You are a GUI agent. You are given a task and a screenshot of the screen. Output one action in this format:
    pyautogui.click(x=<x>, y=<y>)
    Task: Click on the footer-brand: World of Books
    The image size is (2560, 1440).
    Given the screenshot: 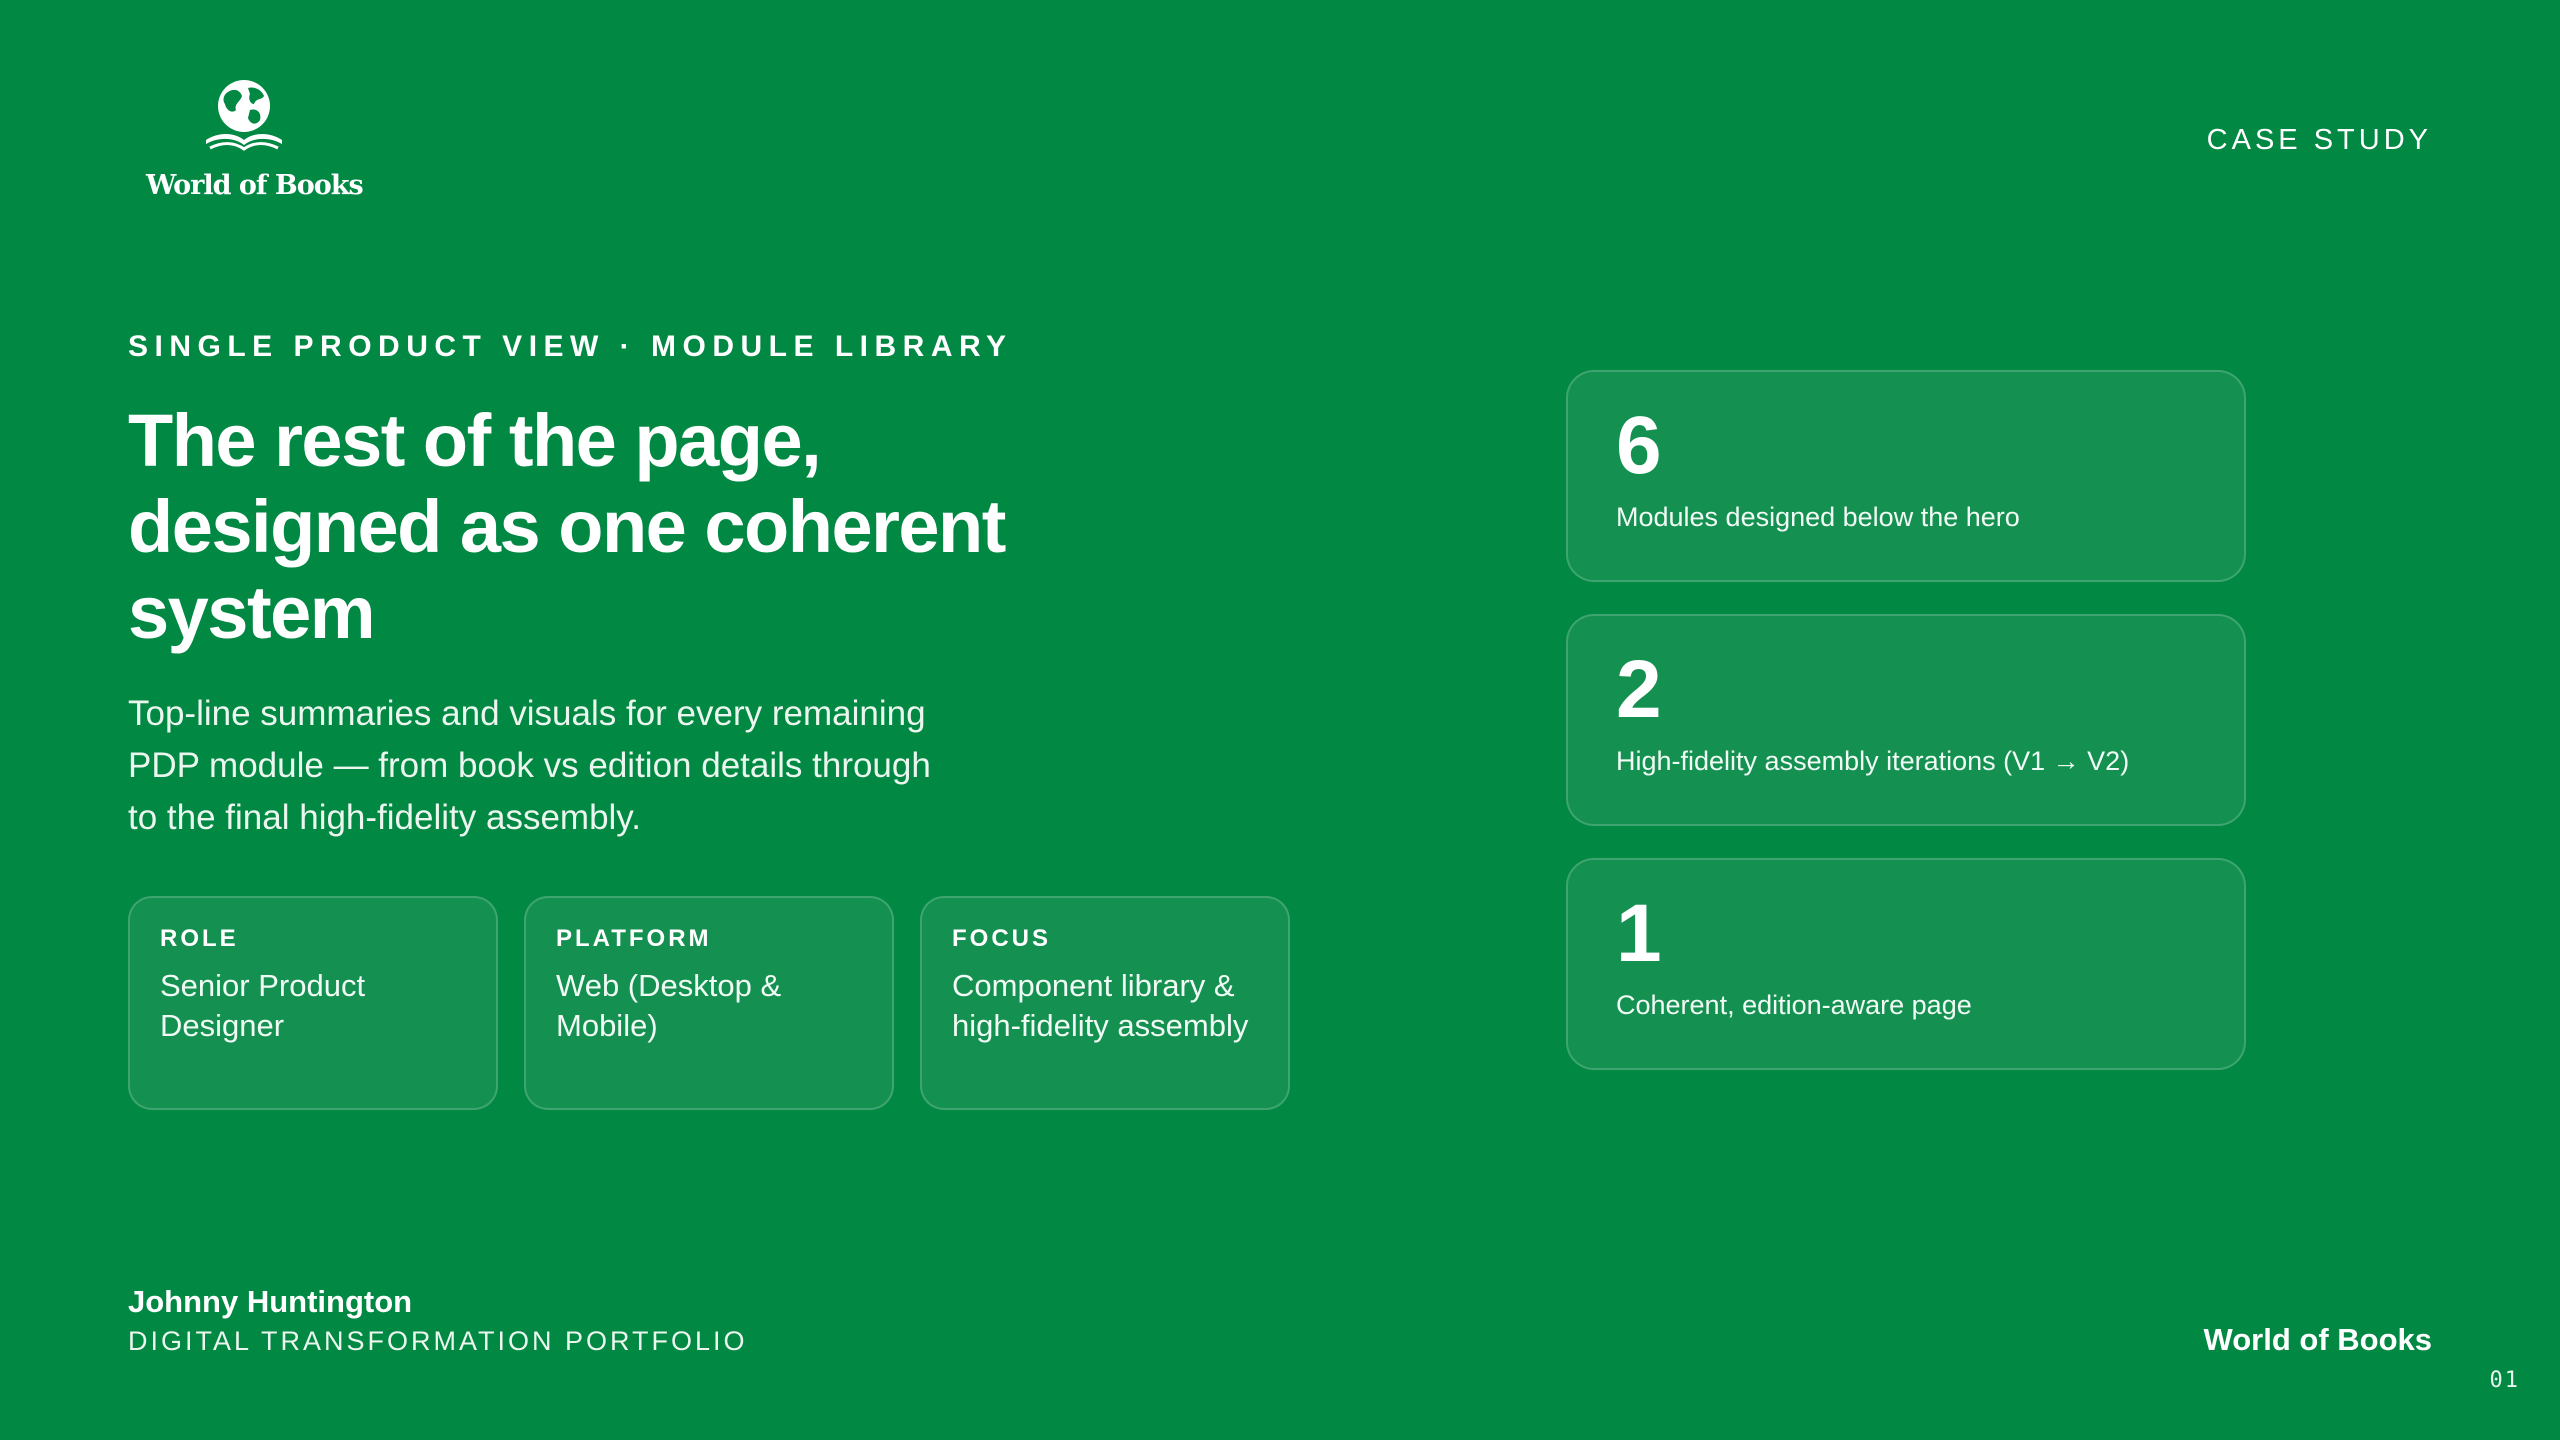 What is the action you would take?
    pyautogui.click(x=2317, y=1339)
    